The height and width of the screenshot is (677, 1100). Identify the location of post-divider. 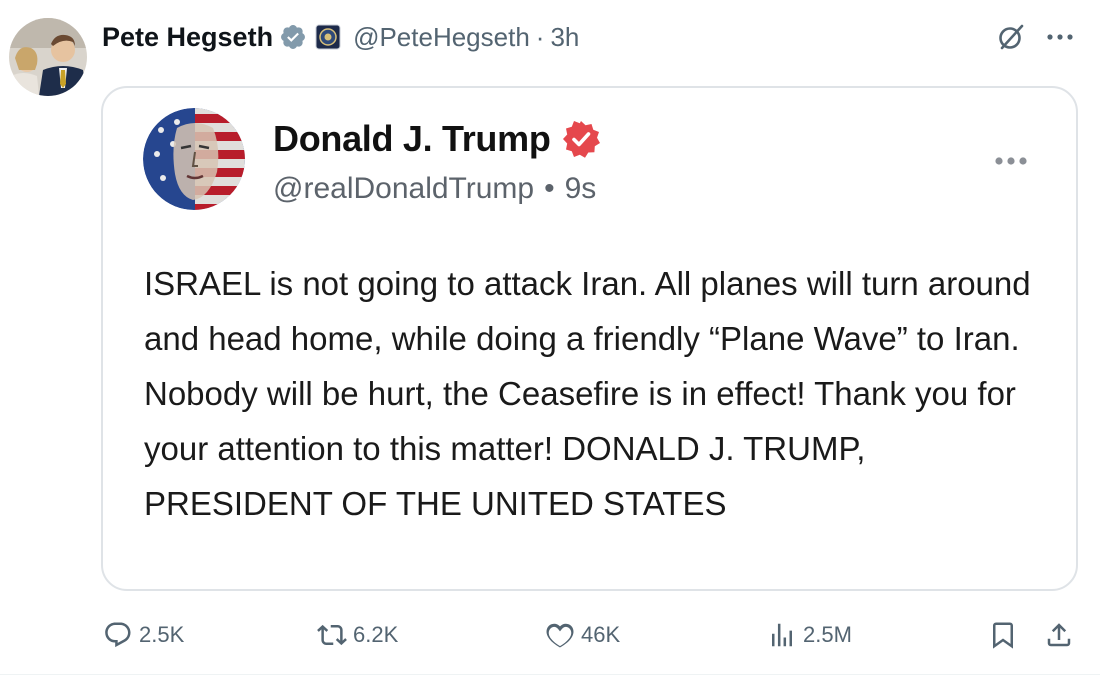
(550, 674).